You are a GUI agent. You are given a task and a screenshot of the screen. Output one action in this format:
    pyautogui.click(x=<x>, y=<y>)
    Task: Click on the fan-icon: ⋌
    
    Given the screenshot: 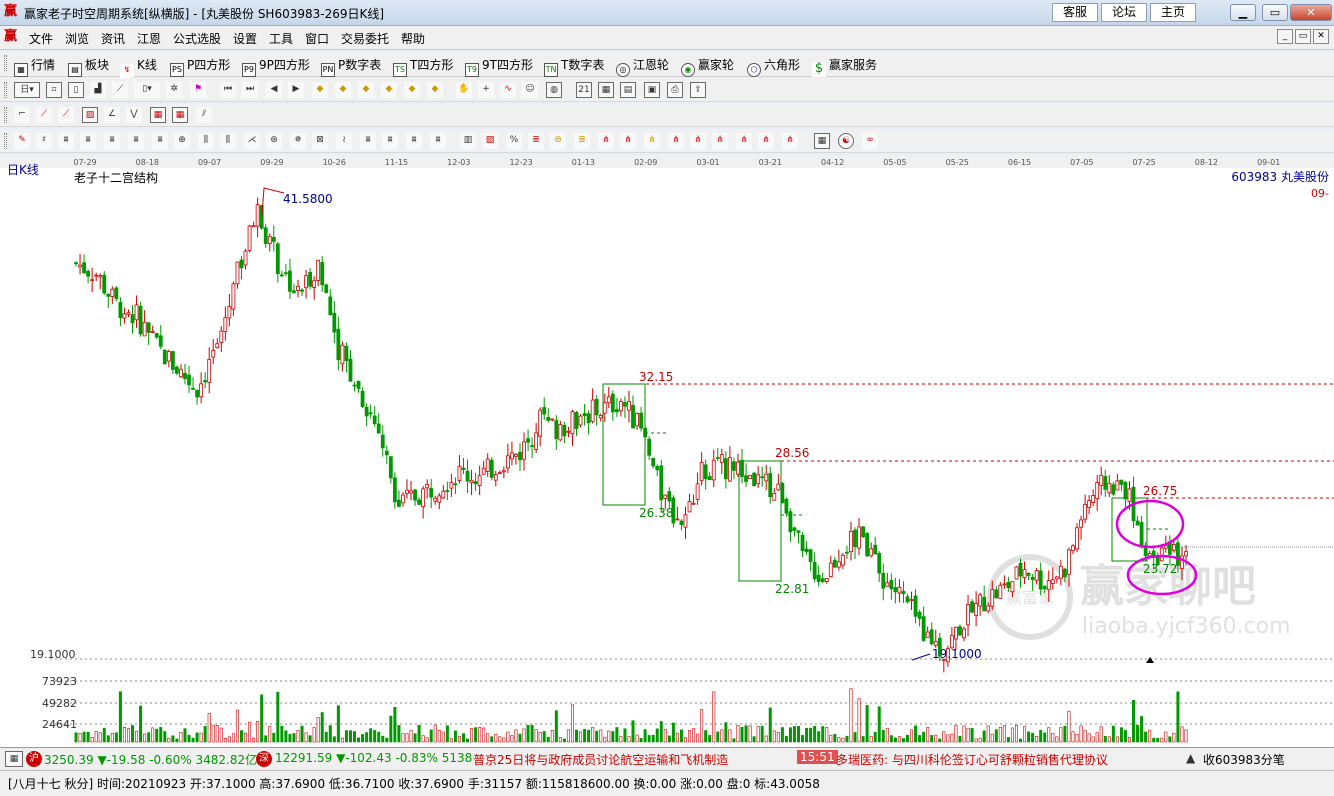 What is the action you would take?
    pyautogui.click(x=252, y=141)
    